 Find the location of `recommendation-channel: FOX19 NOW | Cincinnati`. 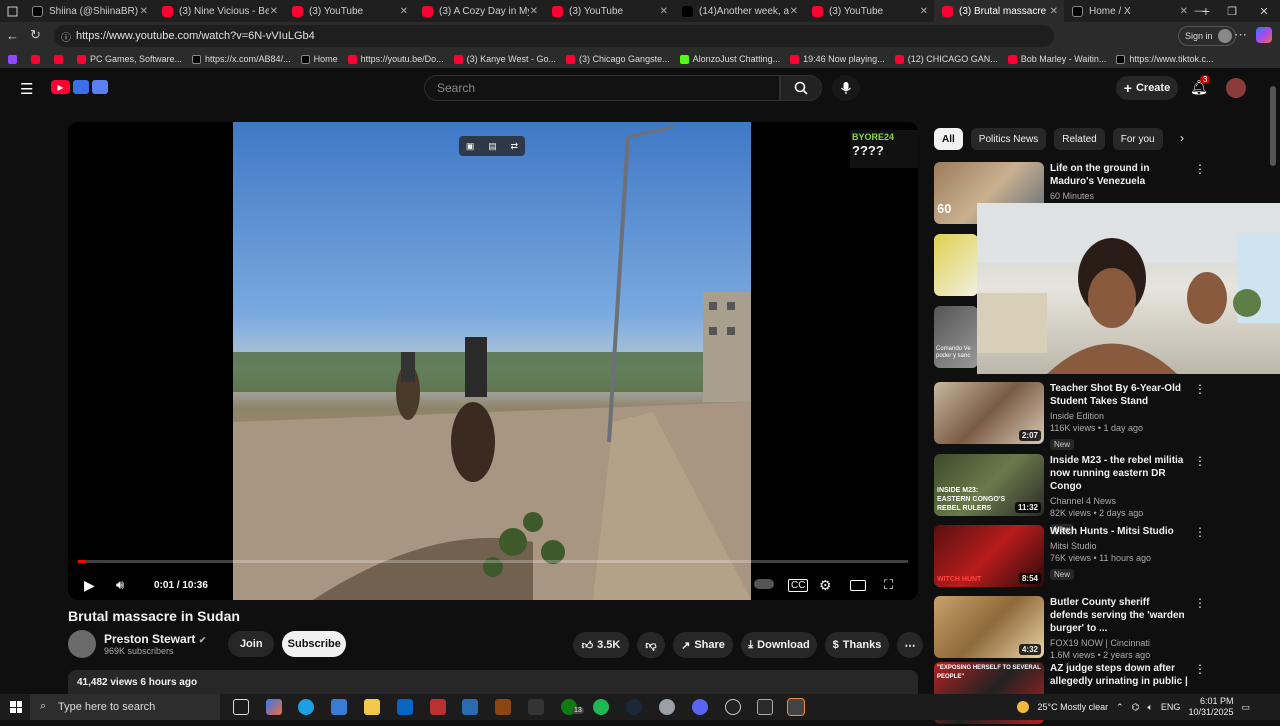

recommendation-channel: FOX19 NOW | Cincinnati is located at coordinates (1120, 643).